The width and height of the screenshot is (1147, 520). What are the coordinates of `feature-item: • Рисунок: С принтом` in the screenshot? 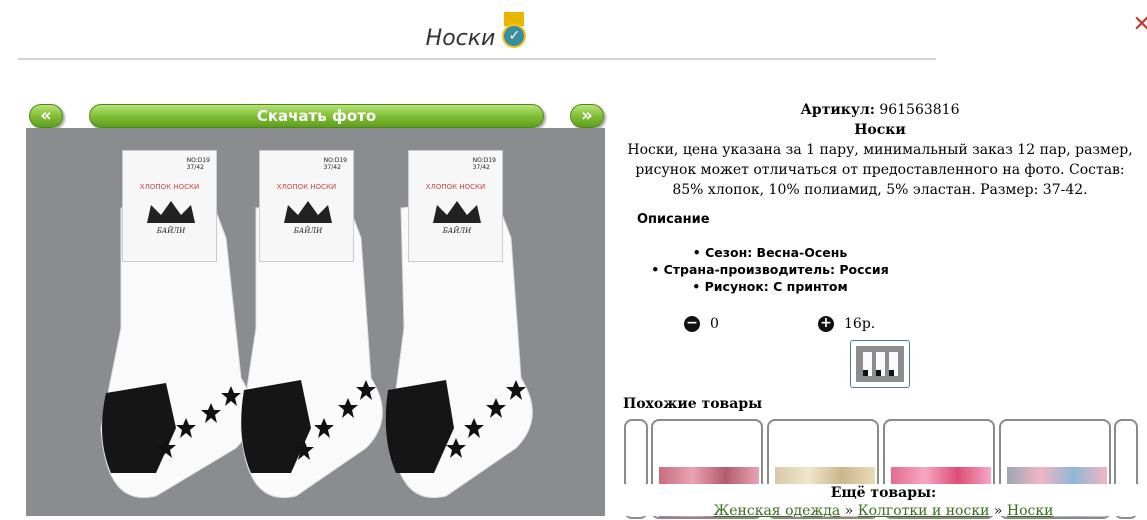 It's located at (770, 286).